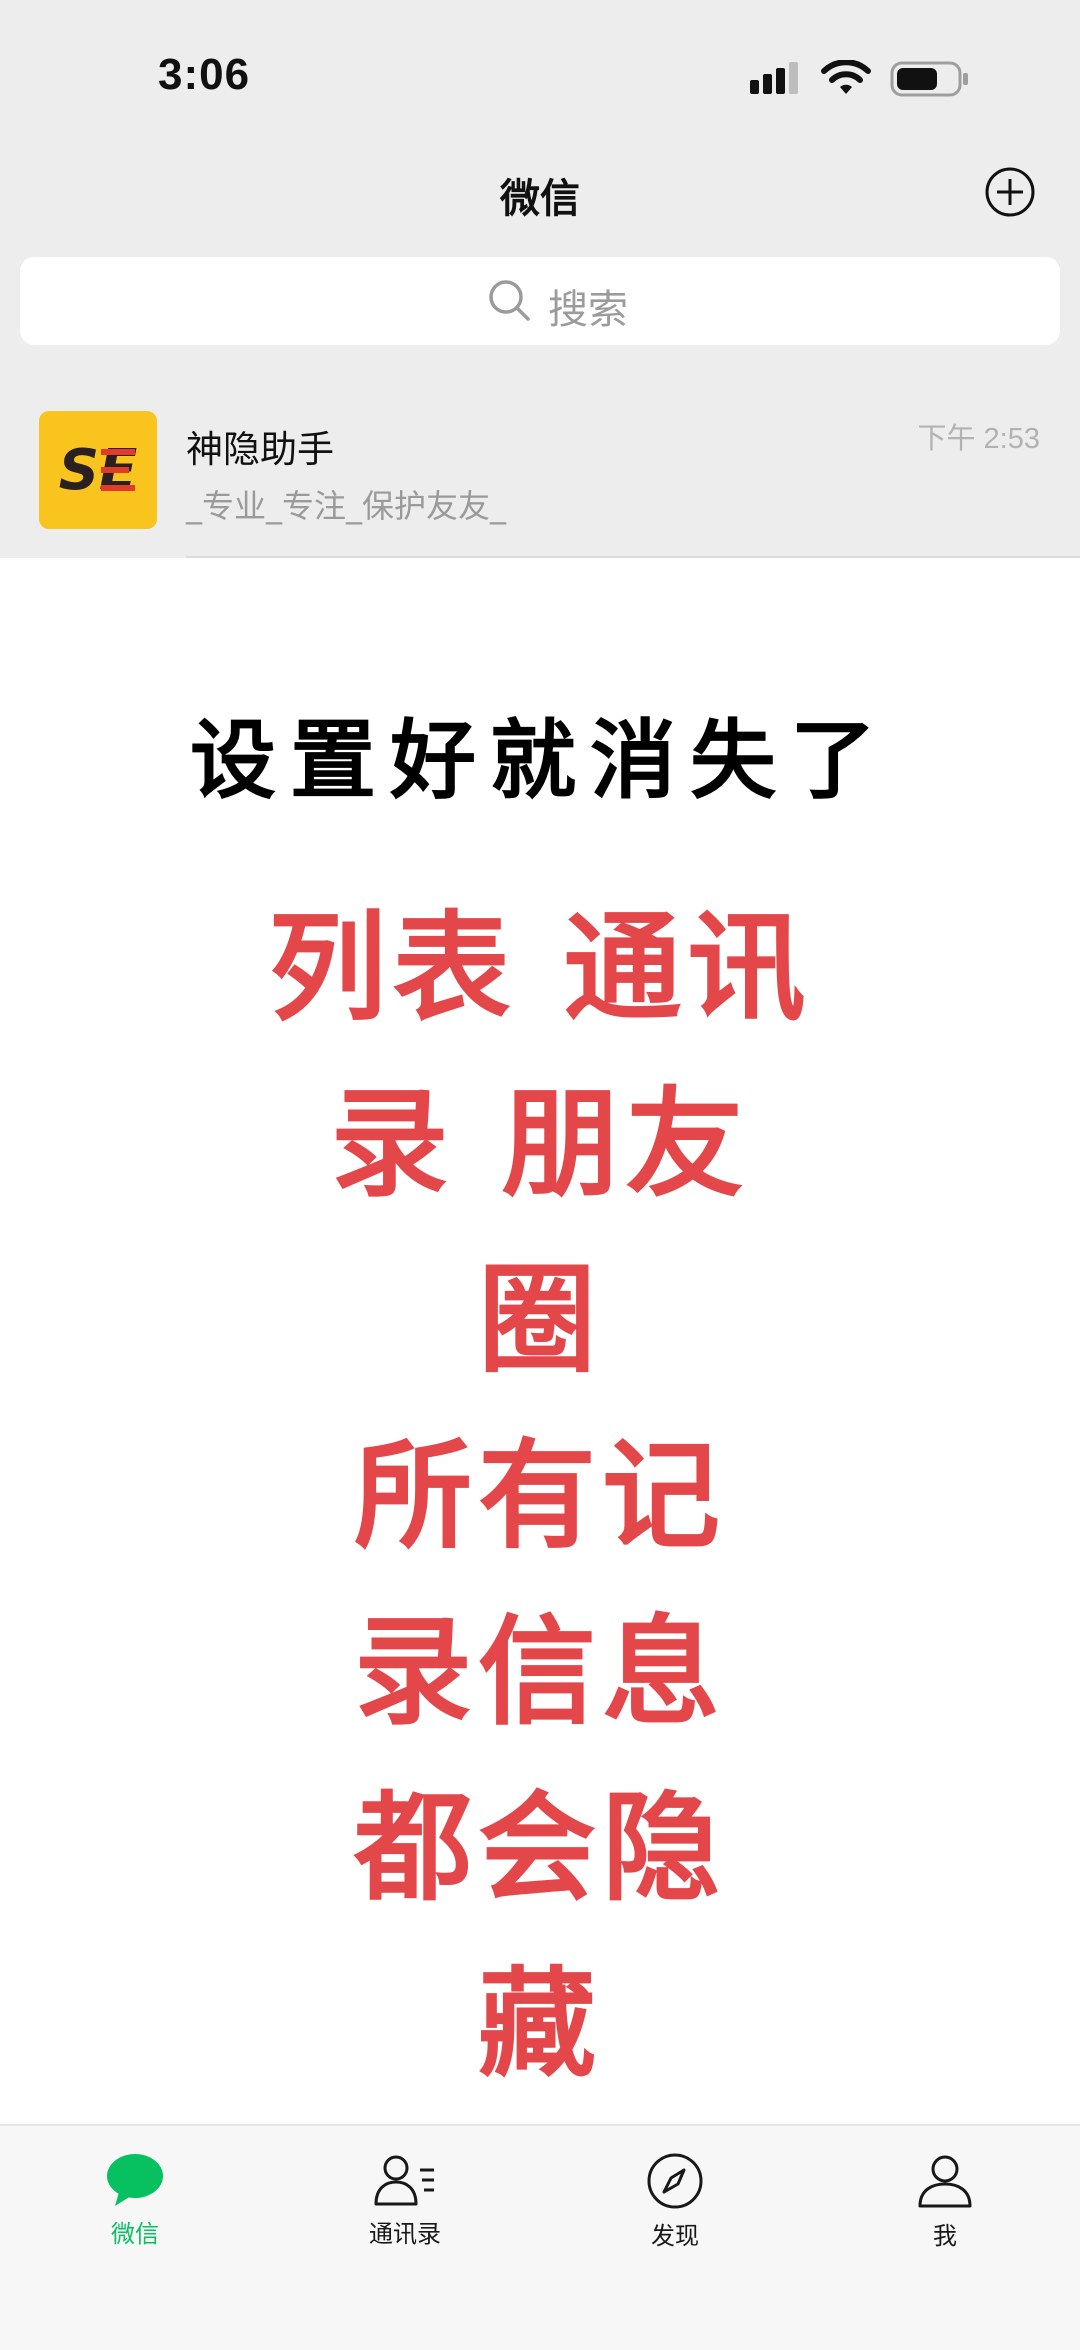 The image size is (1080, 2350). What do you see at coordinates (539, 2024) in the screenshot?
I see `promo-line: 藏` at bounding box center [539, 2024].